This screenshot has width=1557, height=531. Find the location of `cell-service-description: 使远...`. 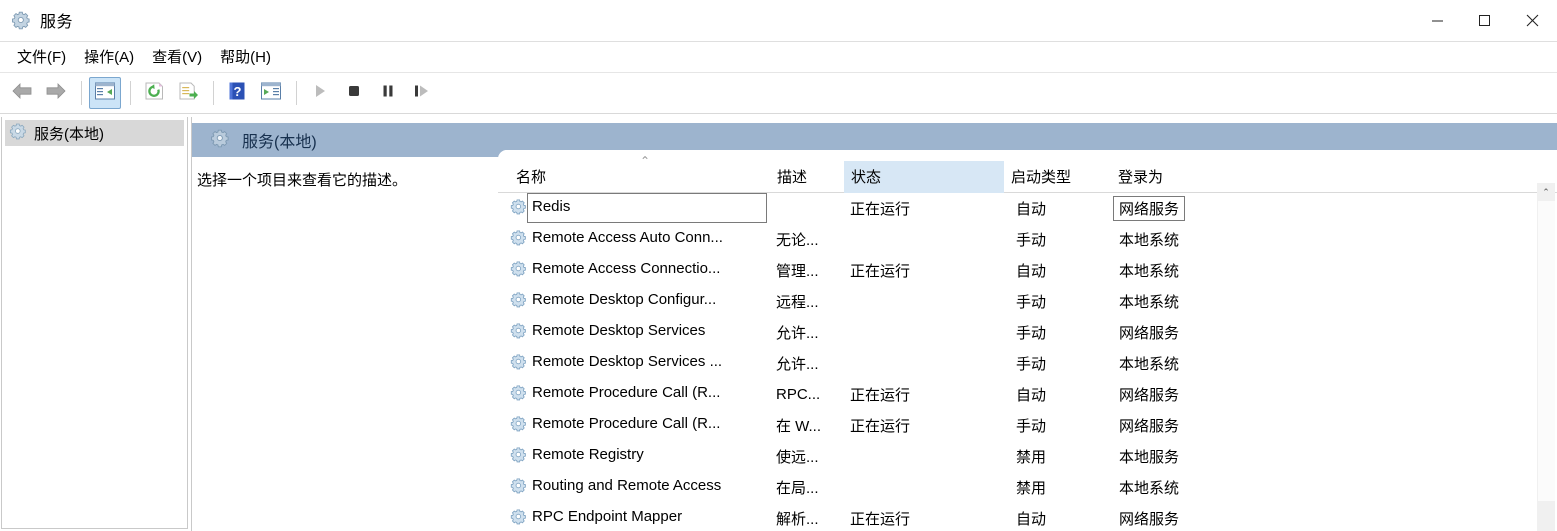

cell-service-description: 使远... is located at coordinates (797, 457).